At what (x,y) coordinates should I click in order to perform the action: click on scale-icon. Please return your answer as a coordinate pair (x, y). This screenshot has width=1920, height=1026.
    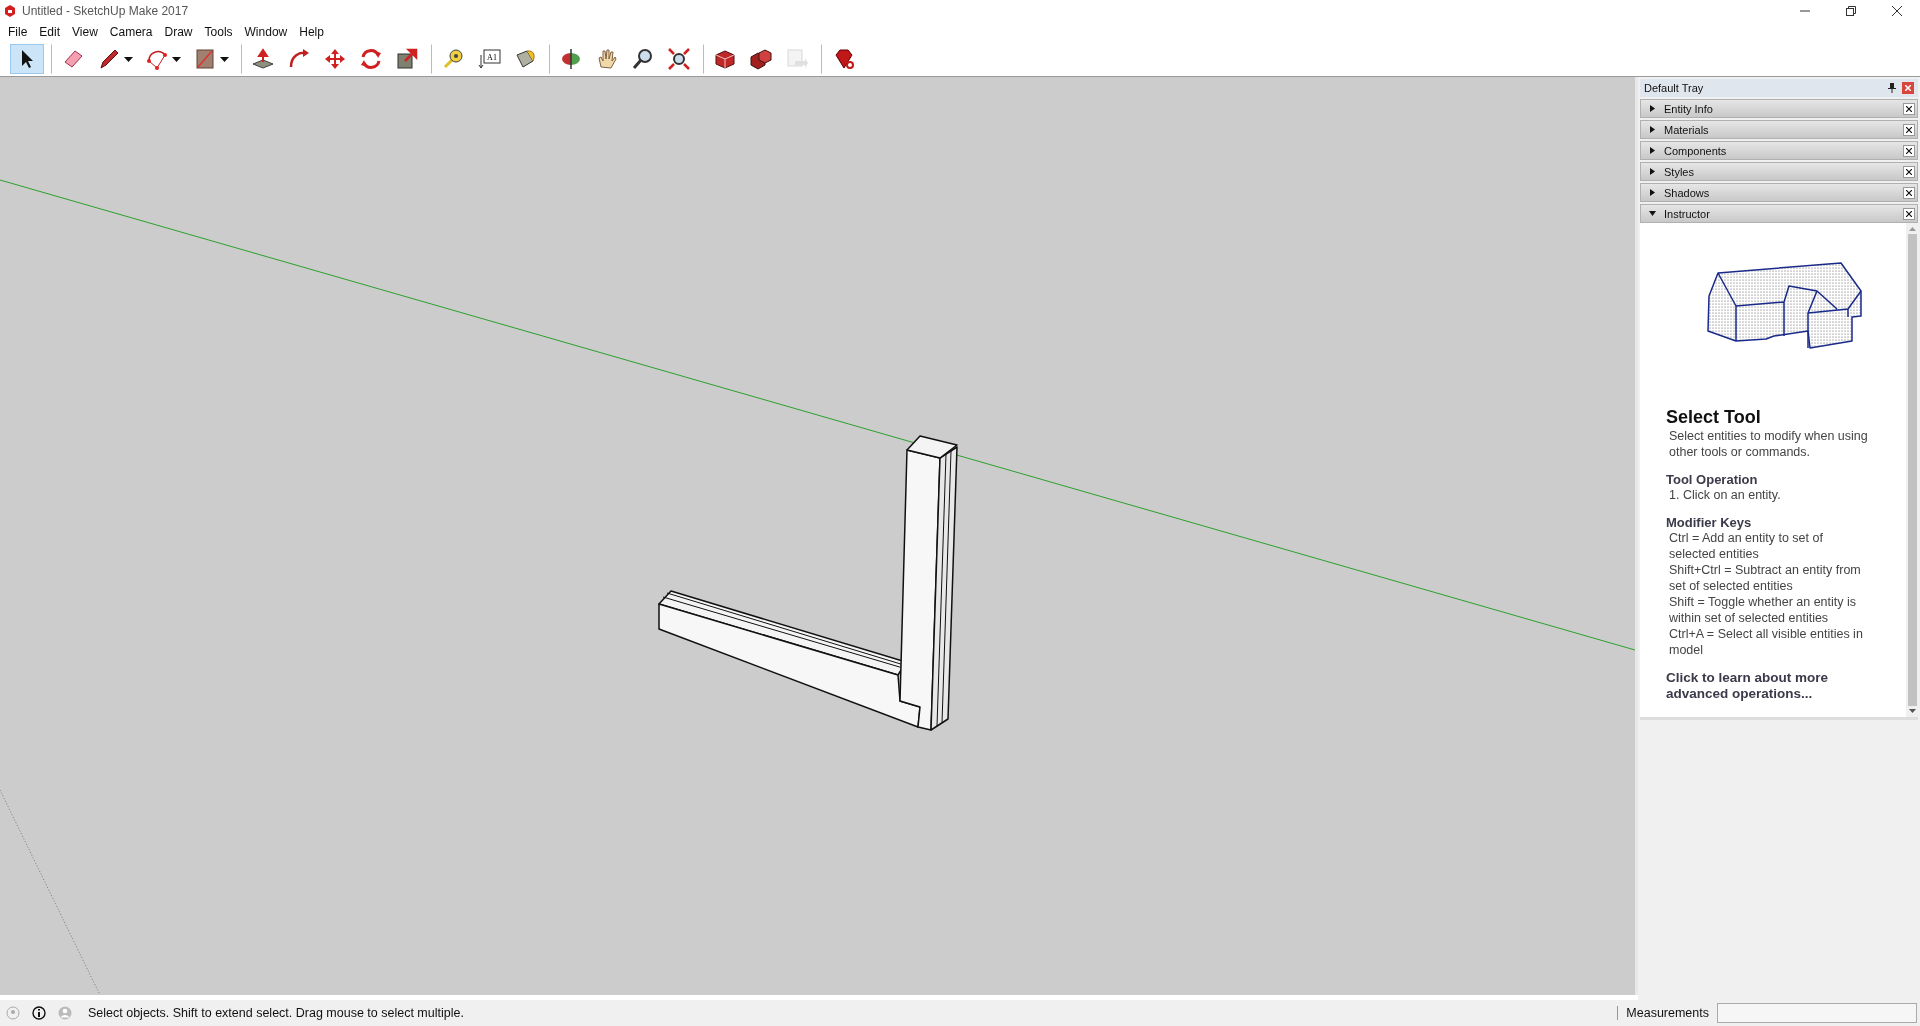
    Looking at the image, I should click on (407, 59).